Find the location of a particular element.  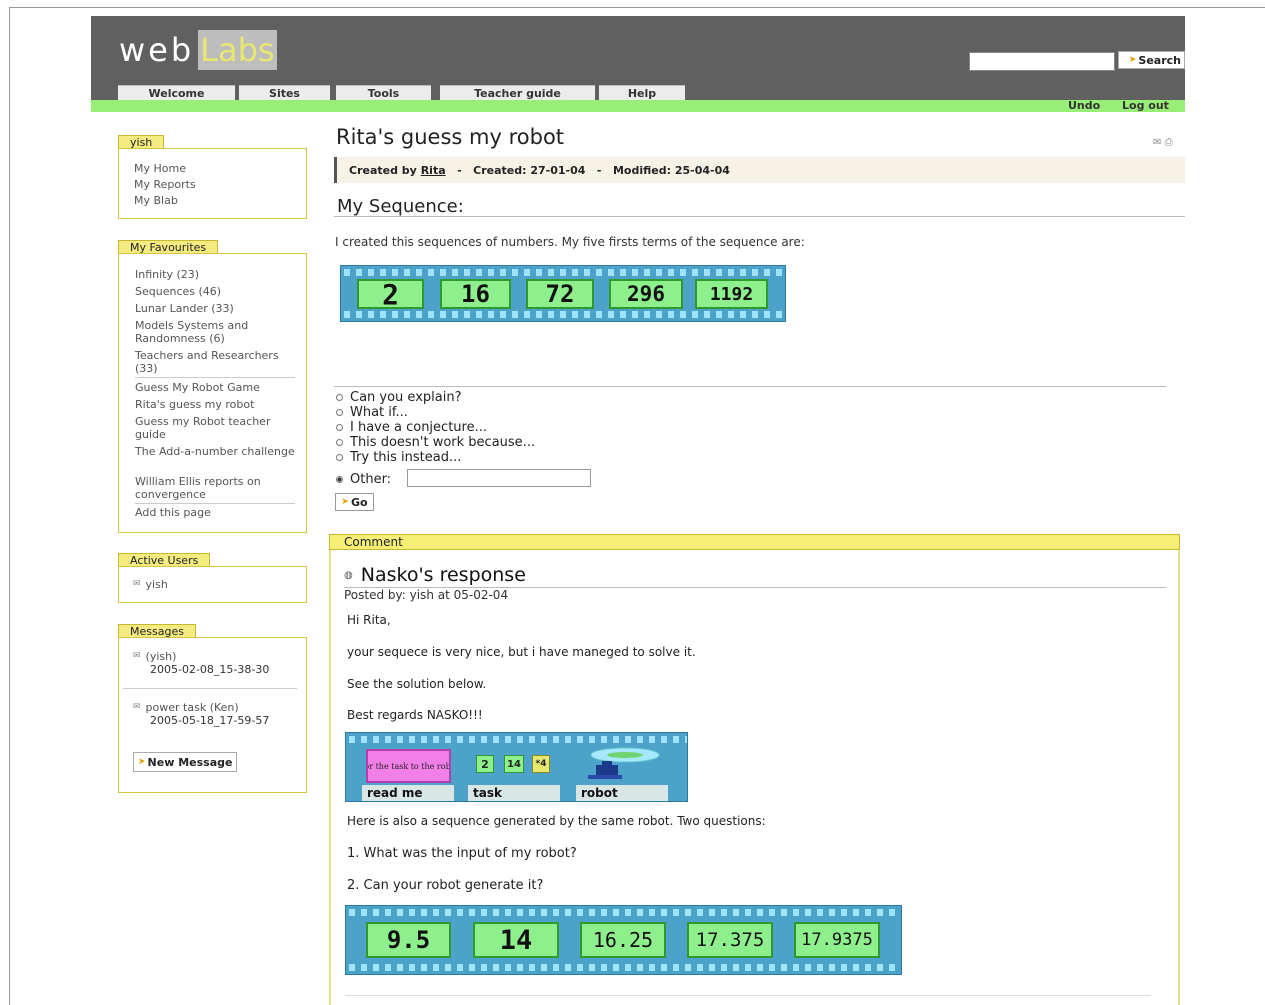

sequence-widget: 2 16 72 296 1192 is located at coordinates (563, 293).